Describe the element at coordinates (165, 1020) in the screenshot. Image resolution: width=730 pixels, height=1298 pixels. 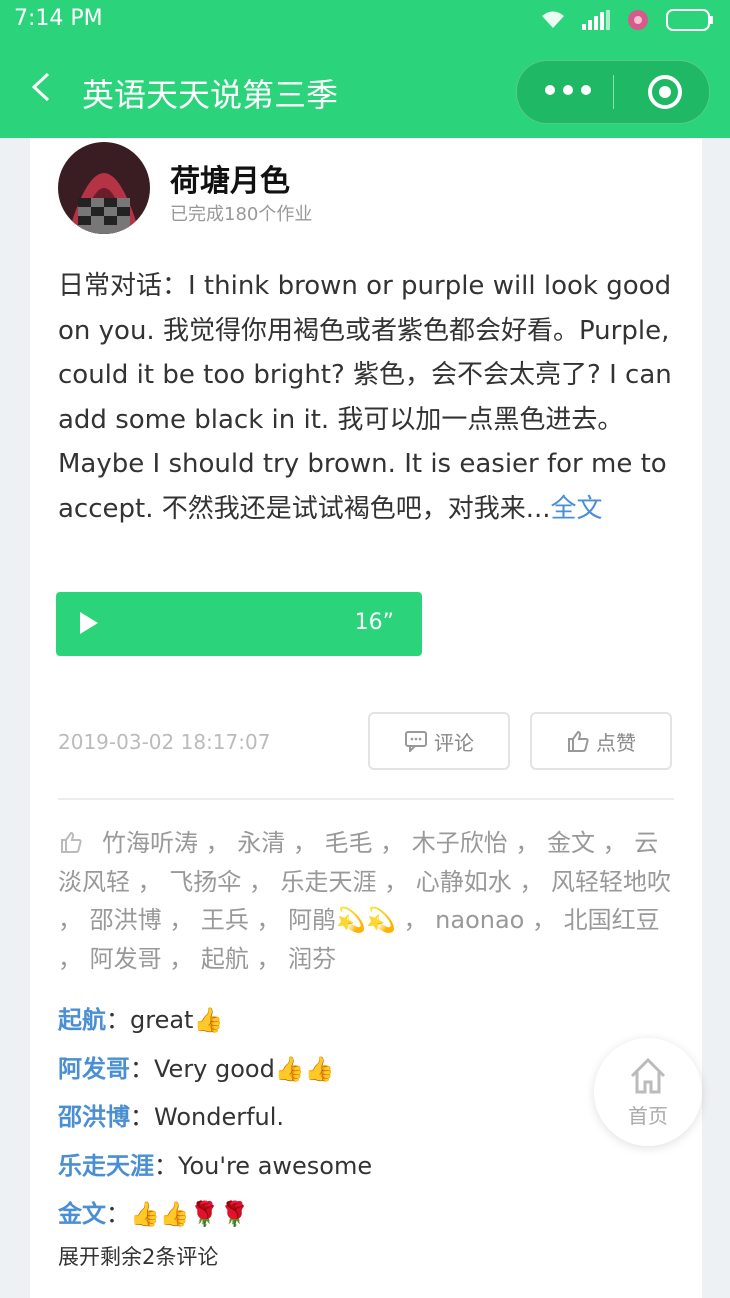
I see `comment-text: ：great👍` at that location.